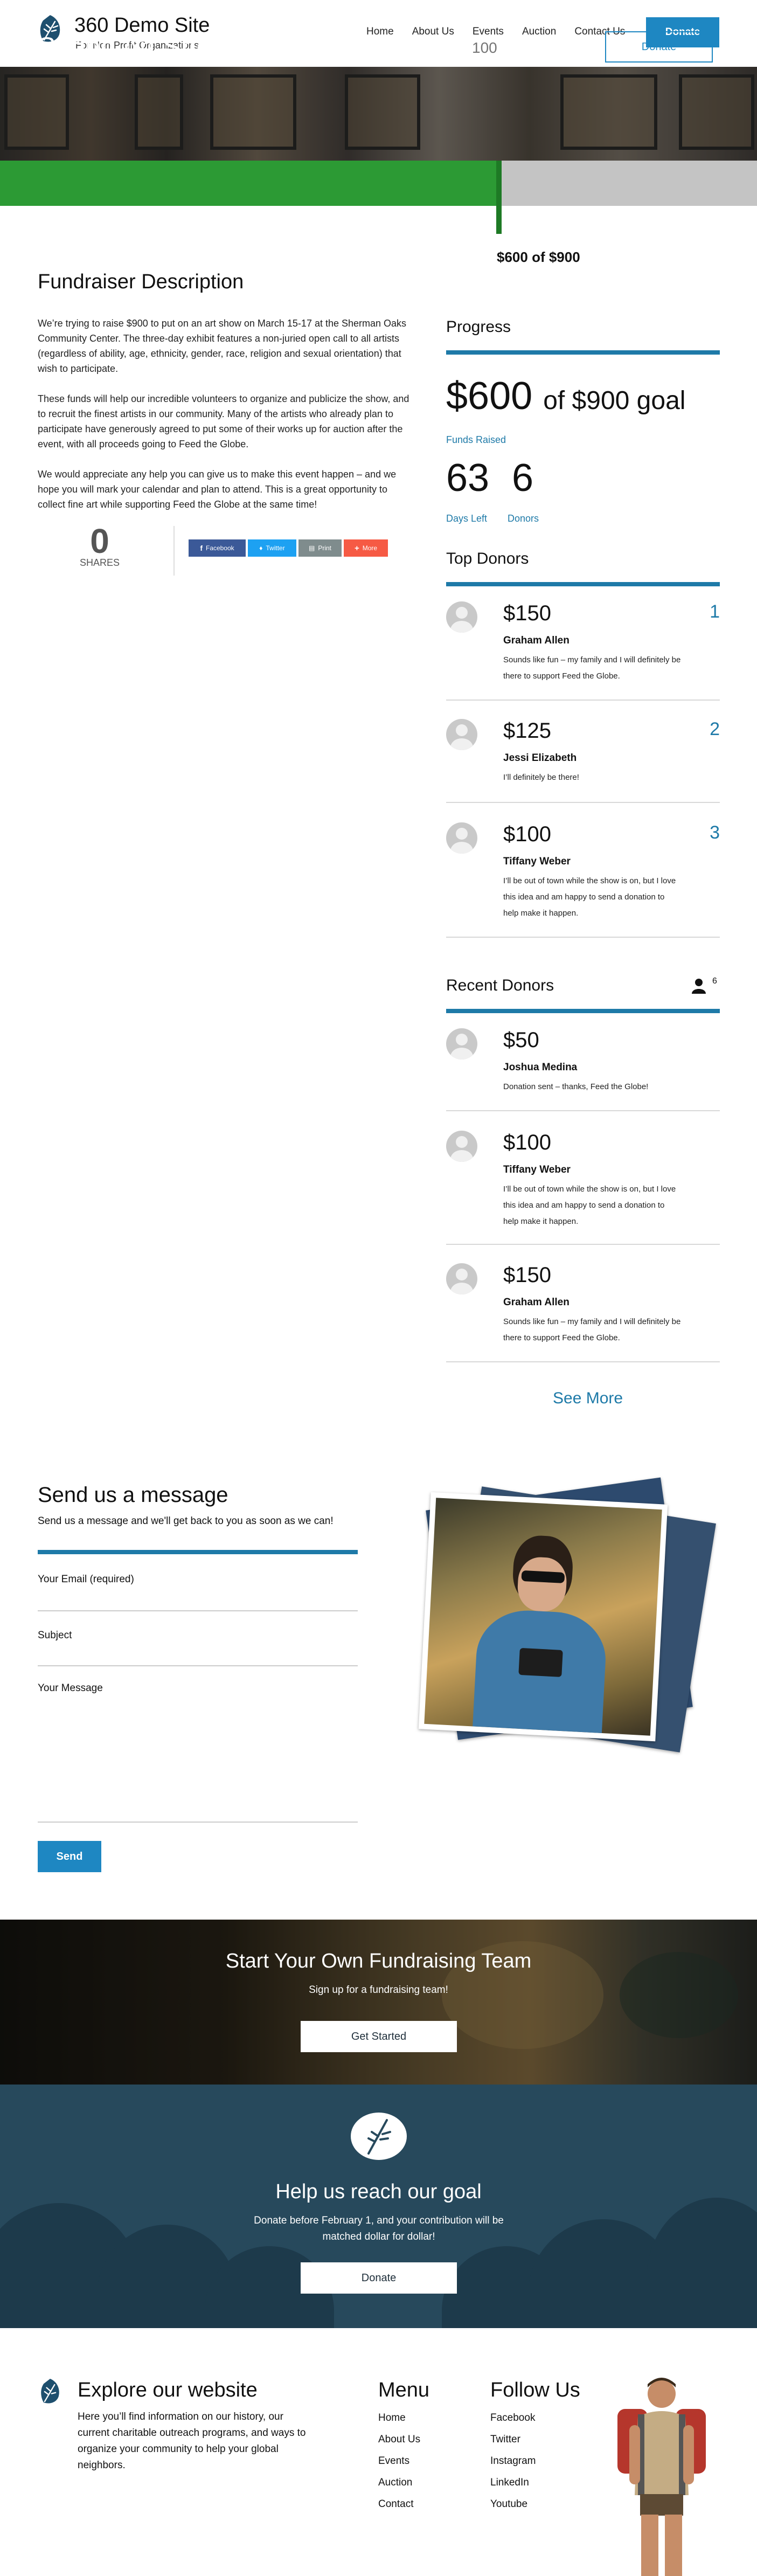 The height and width of the screenshot is (2576, 757). I want to click on share-more-button: + More, so click(366, 548).